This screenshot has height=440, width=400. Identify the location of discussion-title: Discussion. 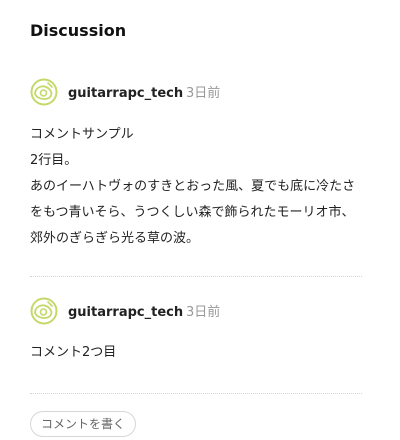
(78, 30).